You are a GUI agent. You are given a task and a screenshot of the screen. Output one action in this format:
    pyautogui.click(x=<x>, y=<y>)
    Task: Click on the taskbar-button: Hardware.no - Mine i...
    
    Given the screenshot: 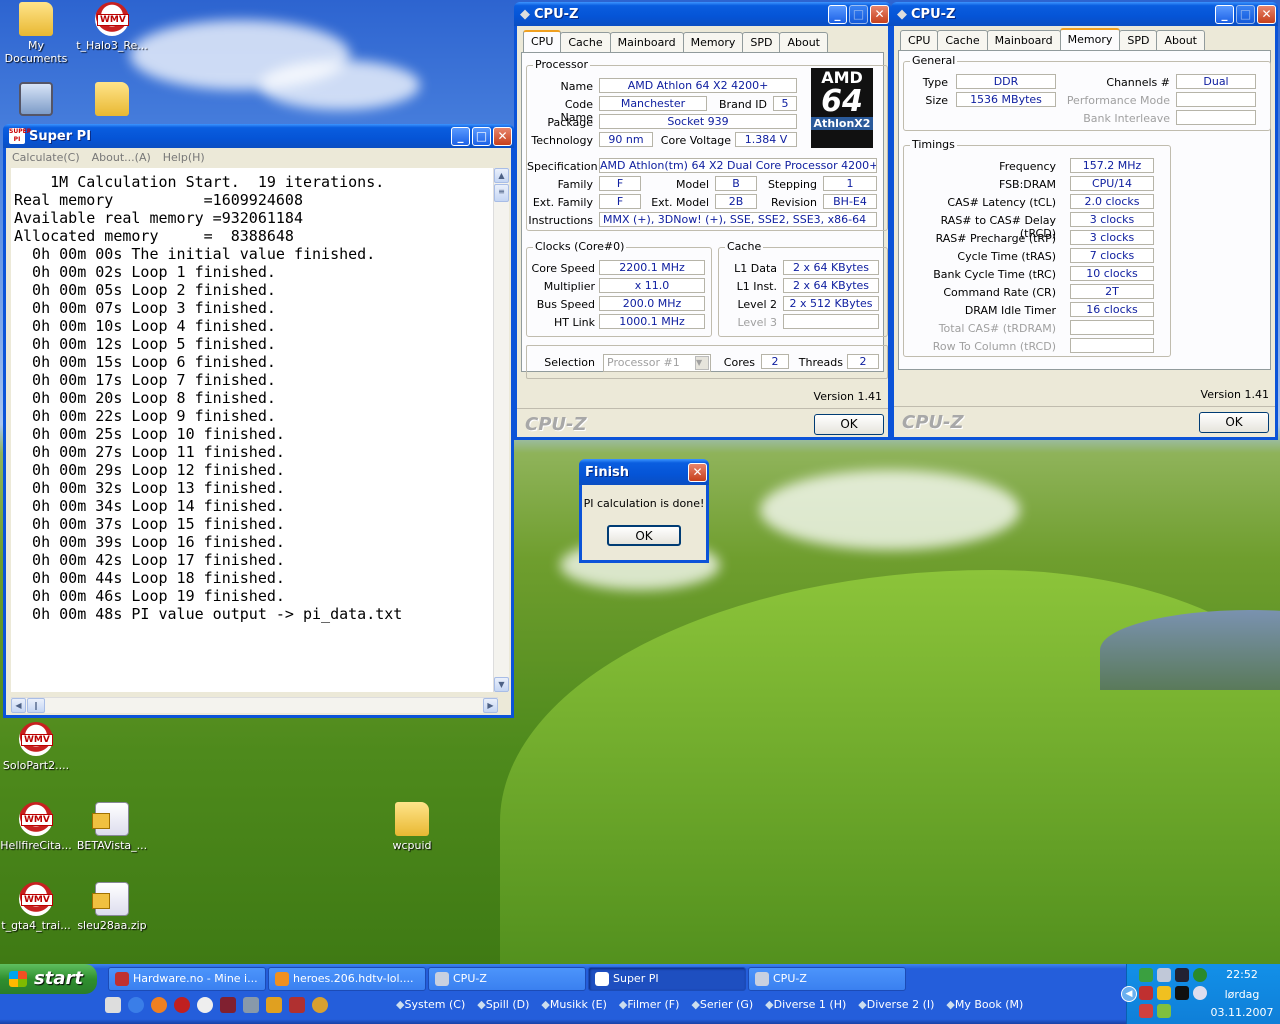 What is the action you would take?
    pyautogui.click(x=187, y=979)
    